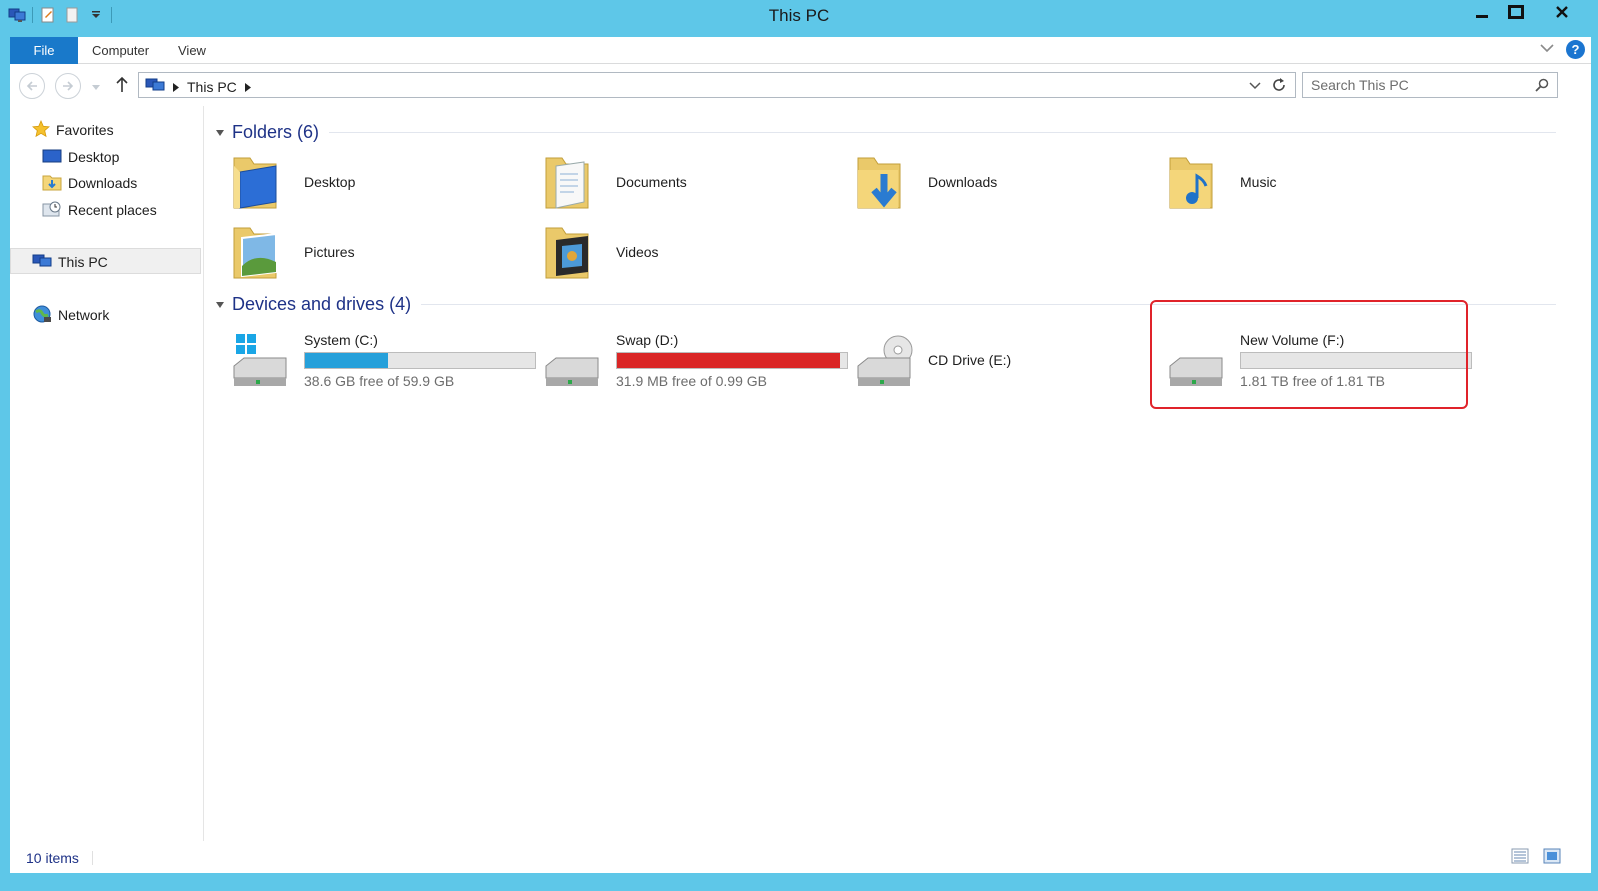 This screenshot has height=891, width=1598. Describe the element at coordinates (94, 157) in the screenshot. I see `sidebar-item-label: Desktop` at that location.